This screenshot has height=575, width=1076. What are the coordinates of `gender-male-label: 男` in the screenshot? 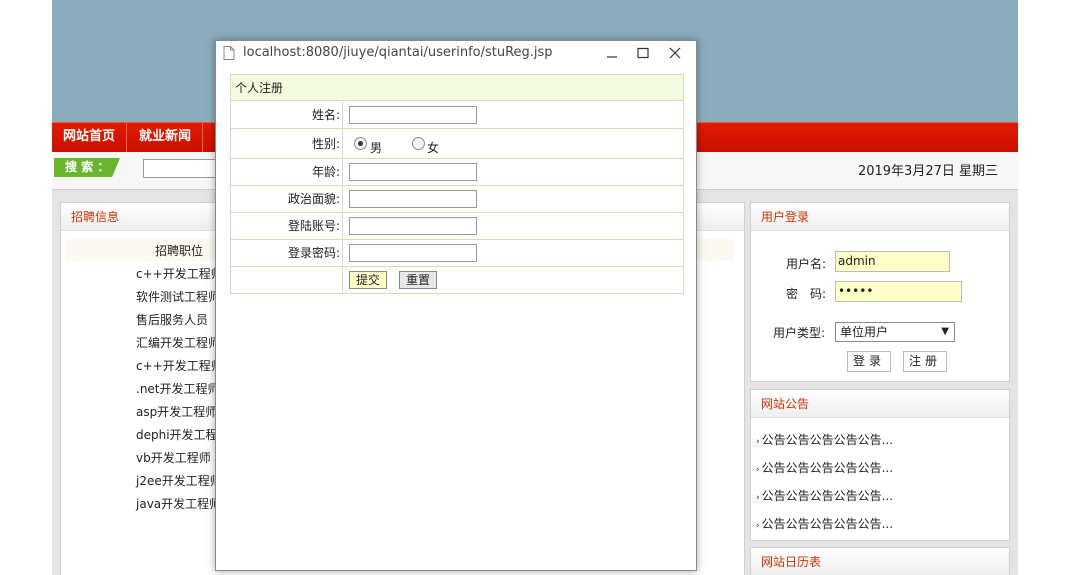 It's located at (376, 148).